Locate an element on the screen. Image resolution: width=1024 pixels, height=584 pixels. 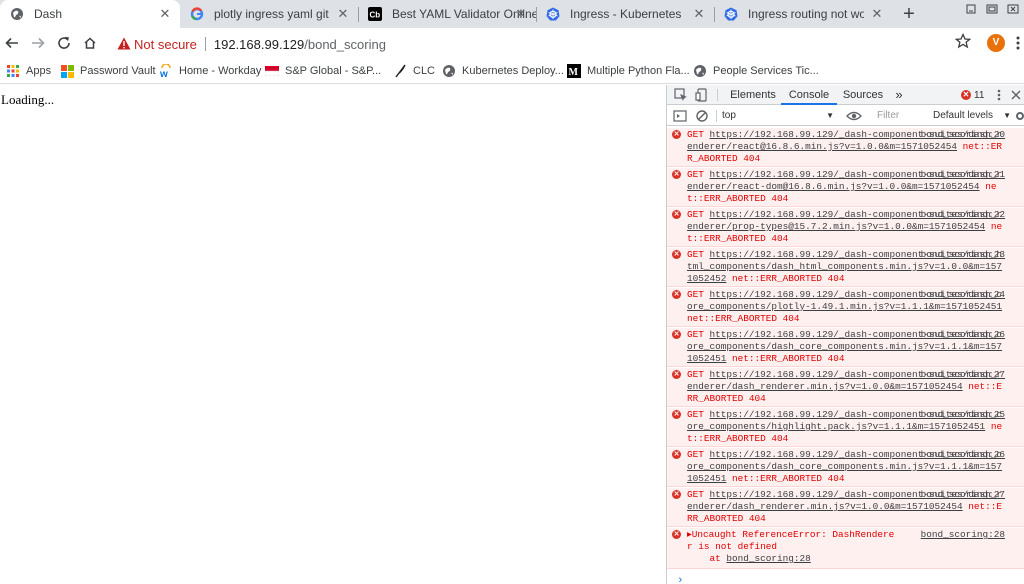
devtools-tab-console: Console is located at coordinates (809, 95).